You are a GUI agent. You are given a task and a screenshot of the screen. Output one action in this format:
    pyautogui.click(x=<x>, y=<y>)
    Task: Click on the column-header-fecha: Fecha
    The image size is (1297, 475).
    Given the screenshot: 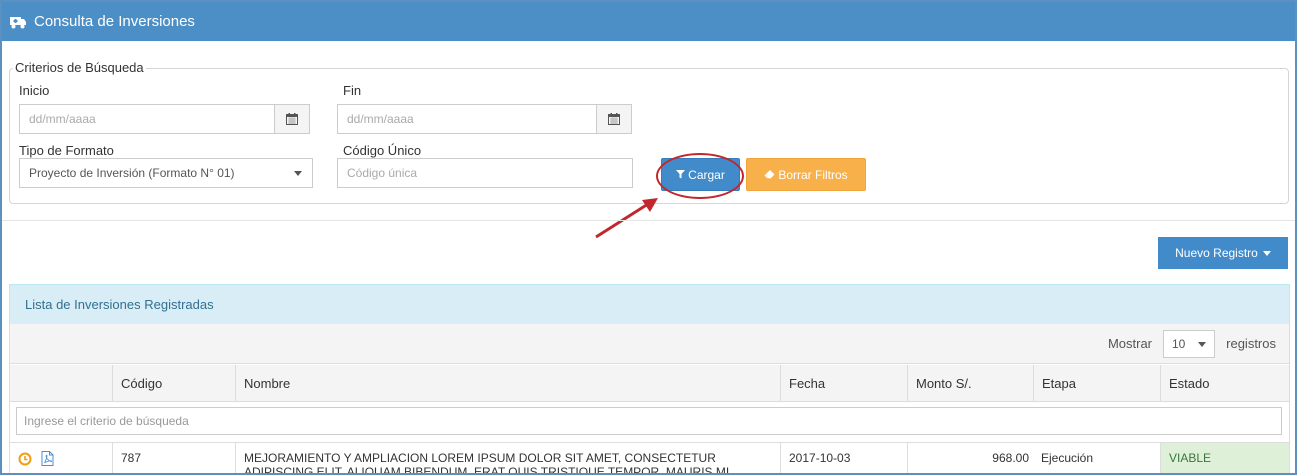 What is the action you would take?
    pyautogui.click(x=843, y=383)
    